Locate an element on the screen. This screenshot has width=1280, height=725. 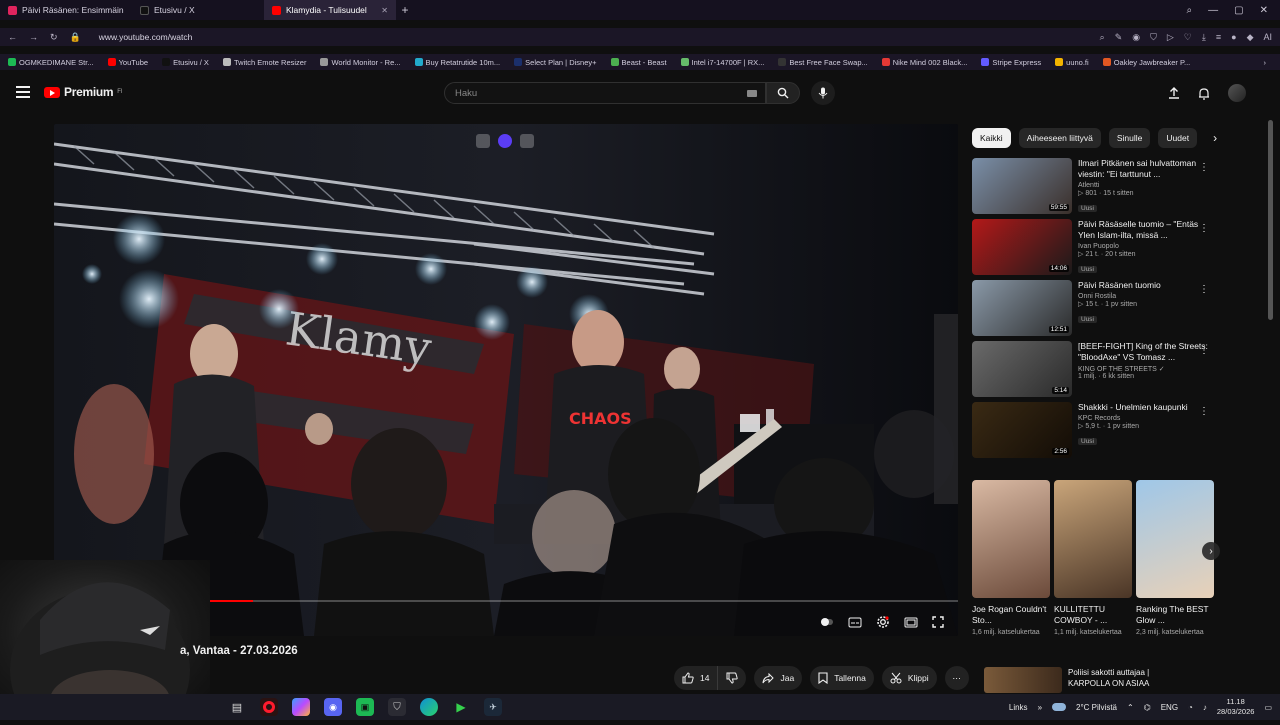
shield-icon: ⛉ is located at coordinates (1153, 37).